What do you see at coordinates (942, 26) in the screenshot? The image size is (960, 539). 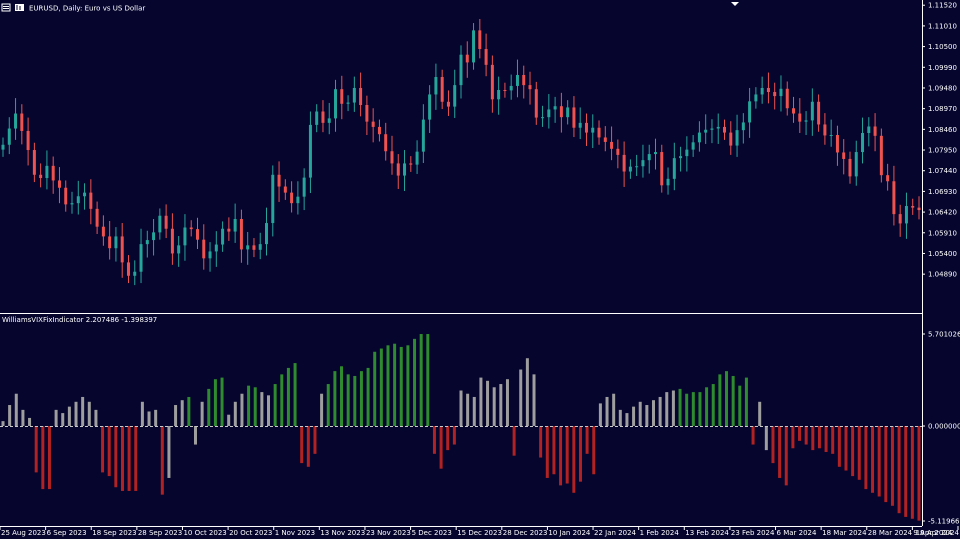 I see `price-tick-label: 1.11010` at bounding box center [942, 26].